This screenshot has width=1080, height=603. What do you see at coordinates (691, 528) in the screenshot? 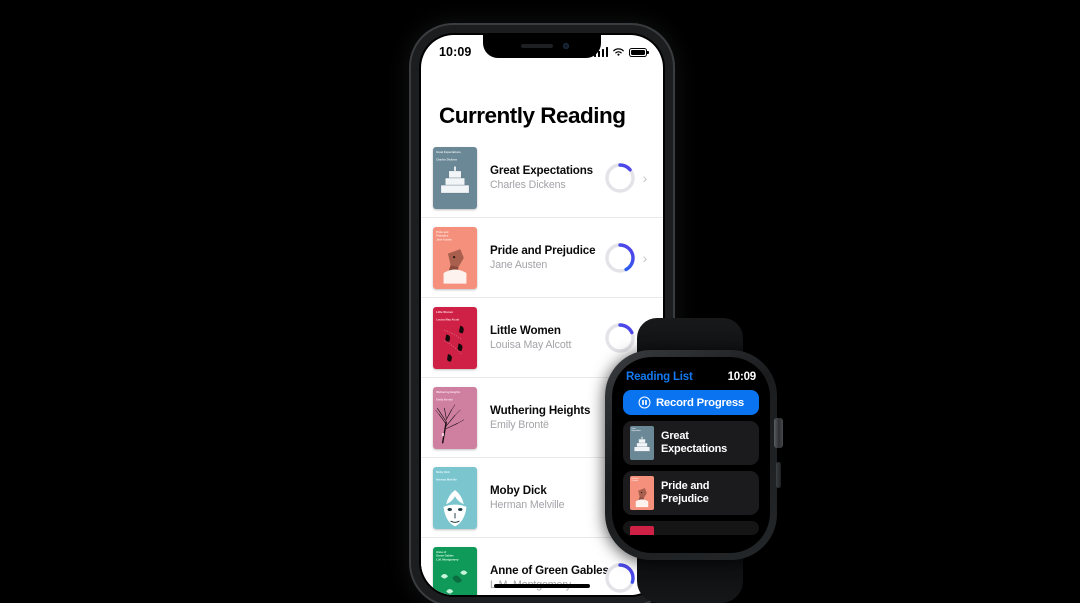
I see `watch-list-item-partial` at bounding box center [691, 528].